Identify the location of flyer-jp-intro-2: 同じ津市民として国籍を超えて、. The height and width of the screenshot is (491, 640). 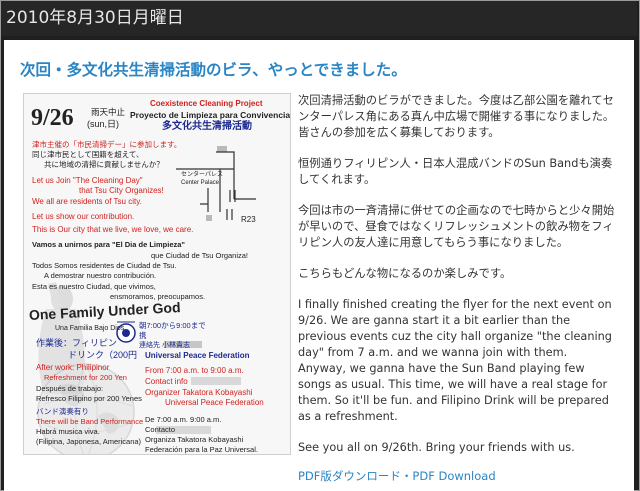
(88, 154).